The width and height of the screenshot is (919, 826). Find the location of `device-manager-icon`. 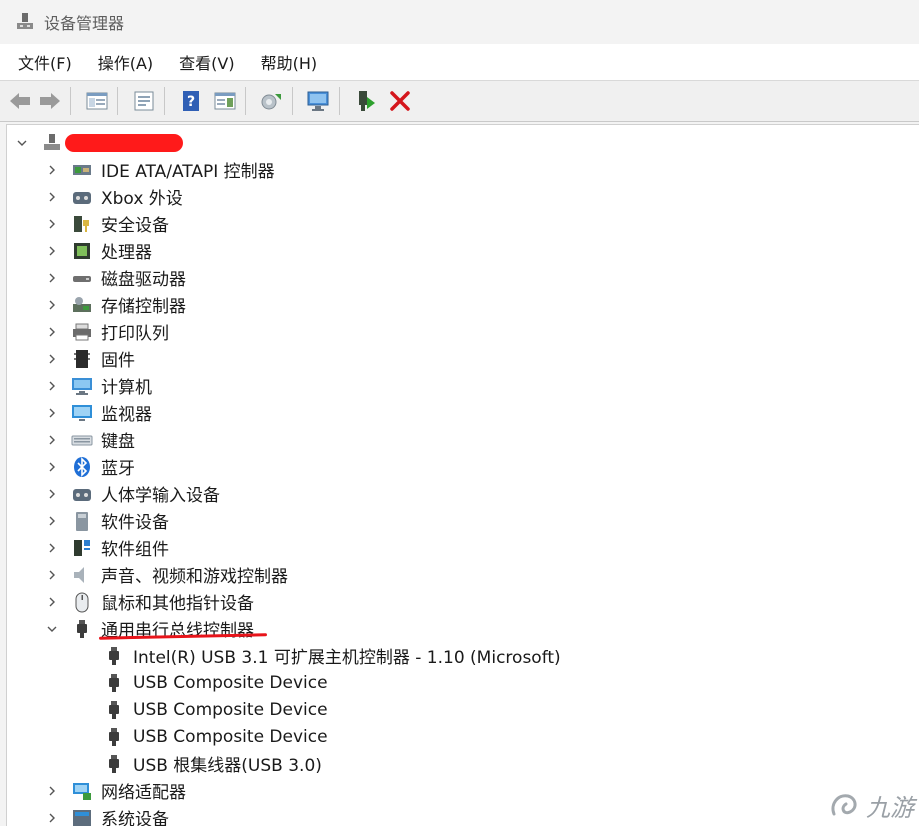

device-manager-icon is located at coordinates (25, 22).